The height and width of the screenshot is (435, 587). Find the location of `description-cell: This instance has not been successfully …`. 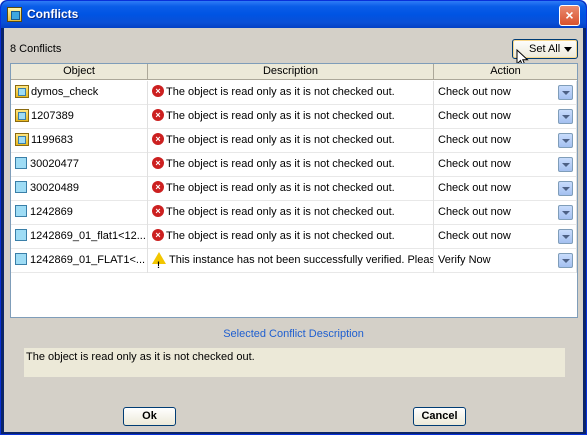

description-cell: This instance has not been successfully … is located at coordinates (291, 261).